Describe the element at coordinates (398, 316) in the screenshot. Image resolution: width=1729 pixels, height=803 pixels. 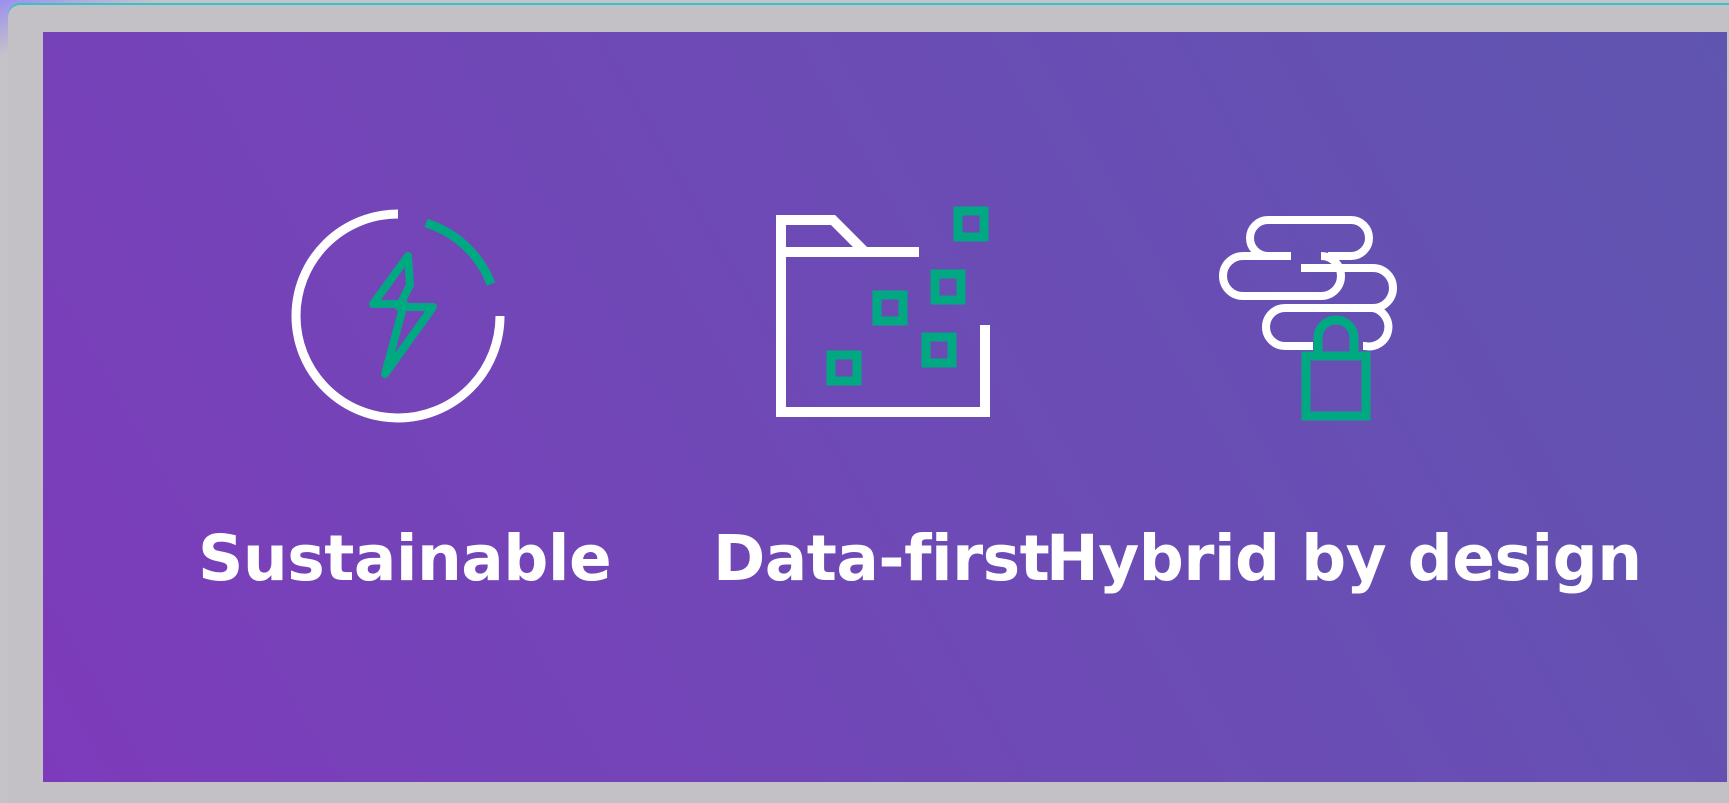
I see `power-ring-icon` at that location.